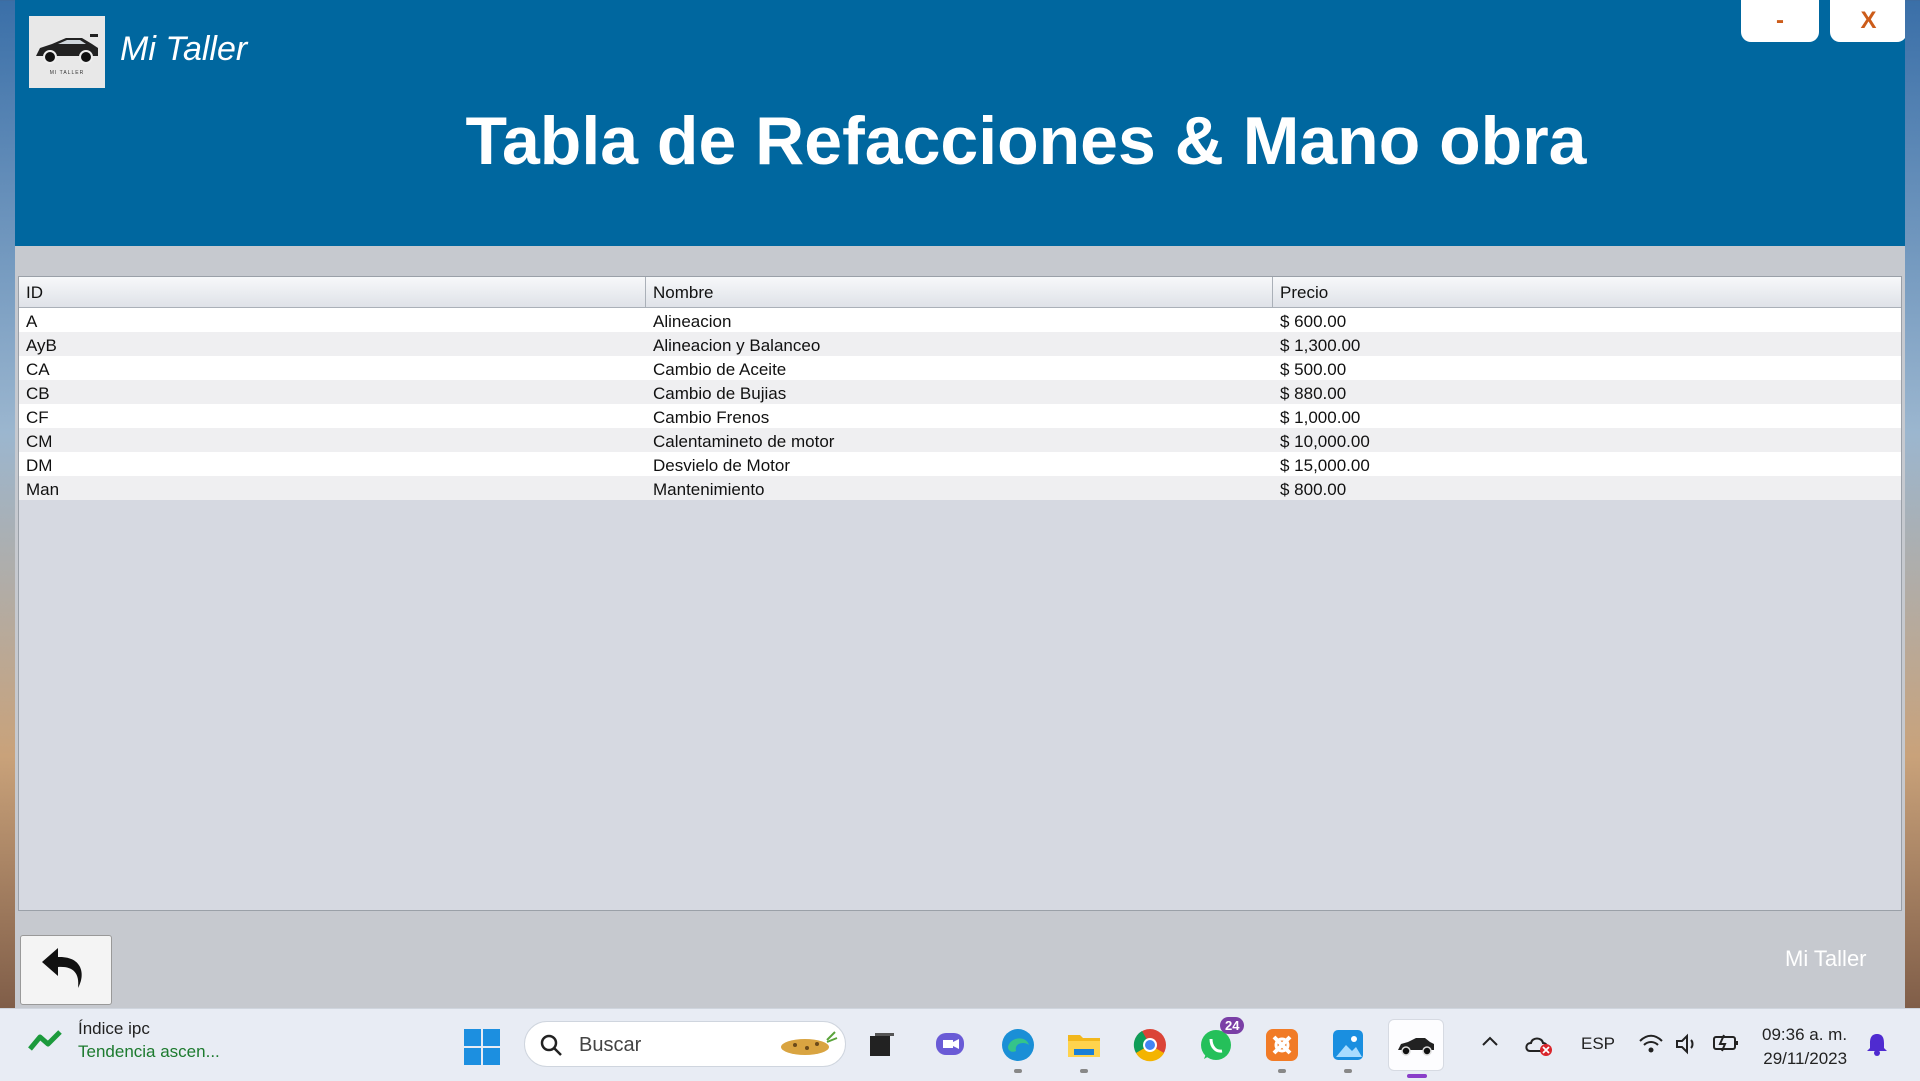 The image size is (1920, 1081). I want to click on chrome-icon, so click(1149, 1045).